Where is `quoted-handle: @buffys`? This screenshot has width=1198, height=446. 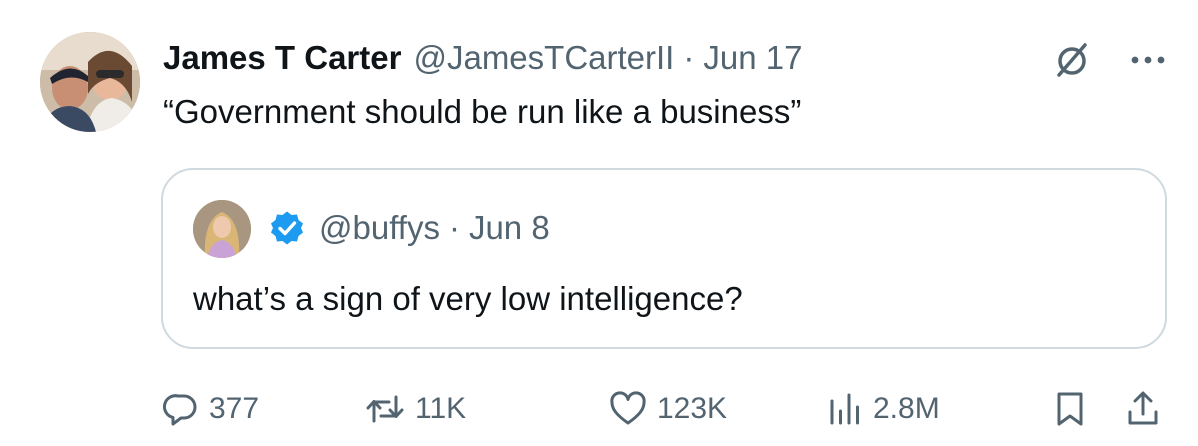 quoted-handle: @buffys is located at coordinates (379, 228).